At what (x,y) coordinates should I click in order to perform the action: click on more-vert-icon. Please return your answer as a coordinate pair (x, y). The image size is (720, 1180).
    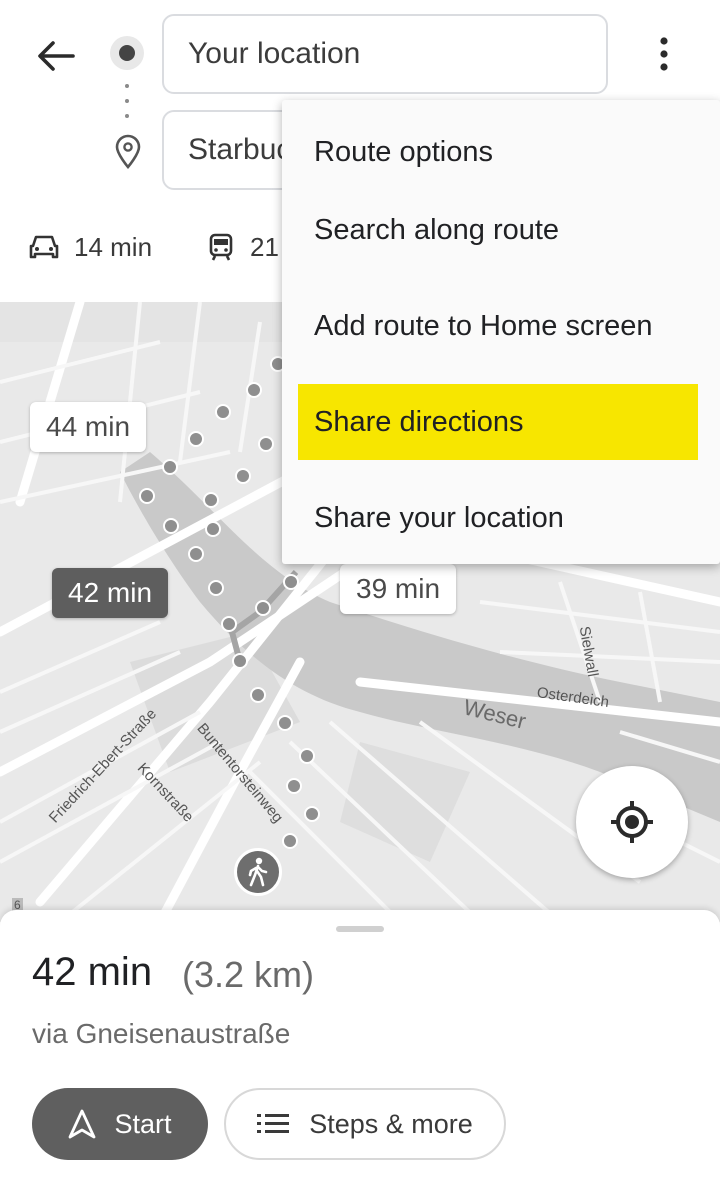
    Looking at the image, I should click on (664, 54).